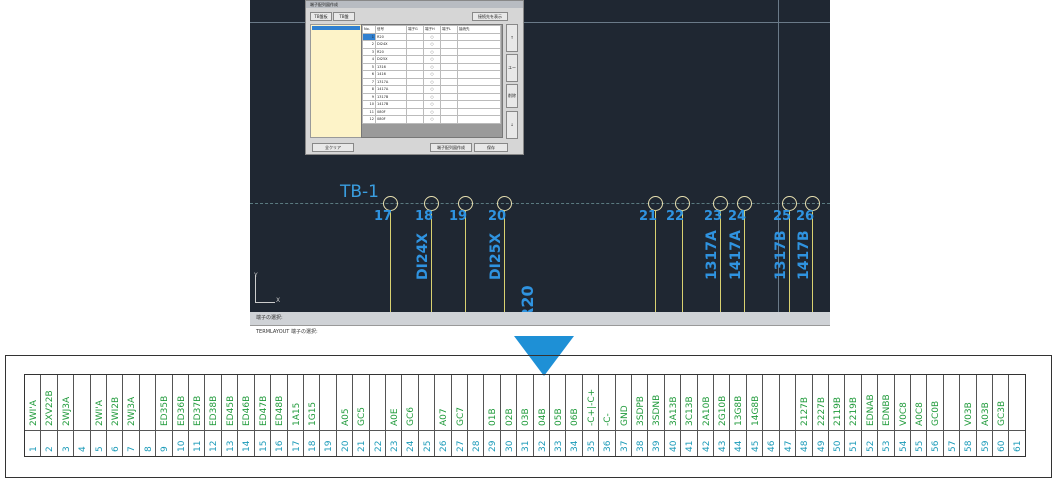 This screenshot has width=1052, height=478. Describe the element at coordinates (451, 147) in the screenshot. I see `create-layout-button: 端子配列図作成` at that location.